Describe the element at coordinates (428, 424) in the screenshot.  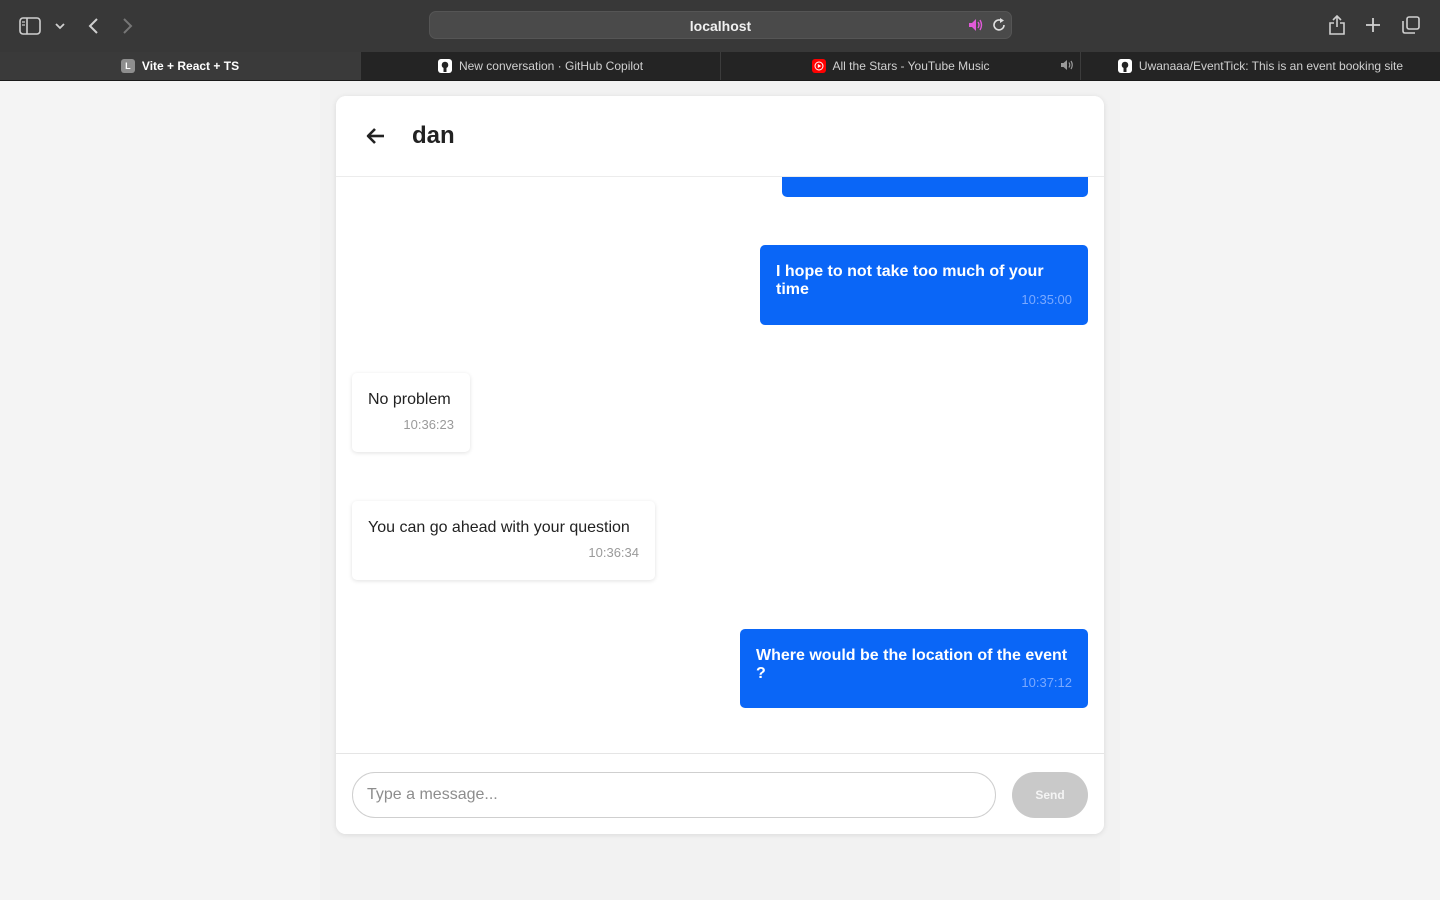
I see `message-timestamp: 10:36:23` at that location.